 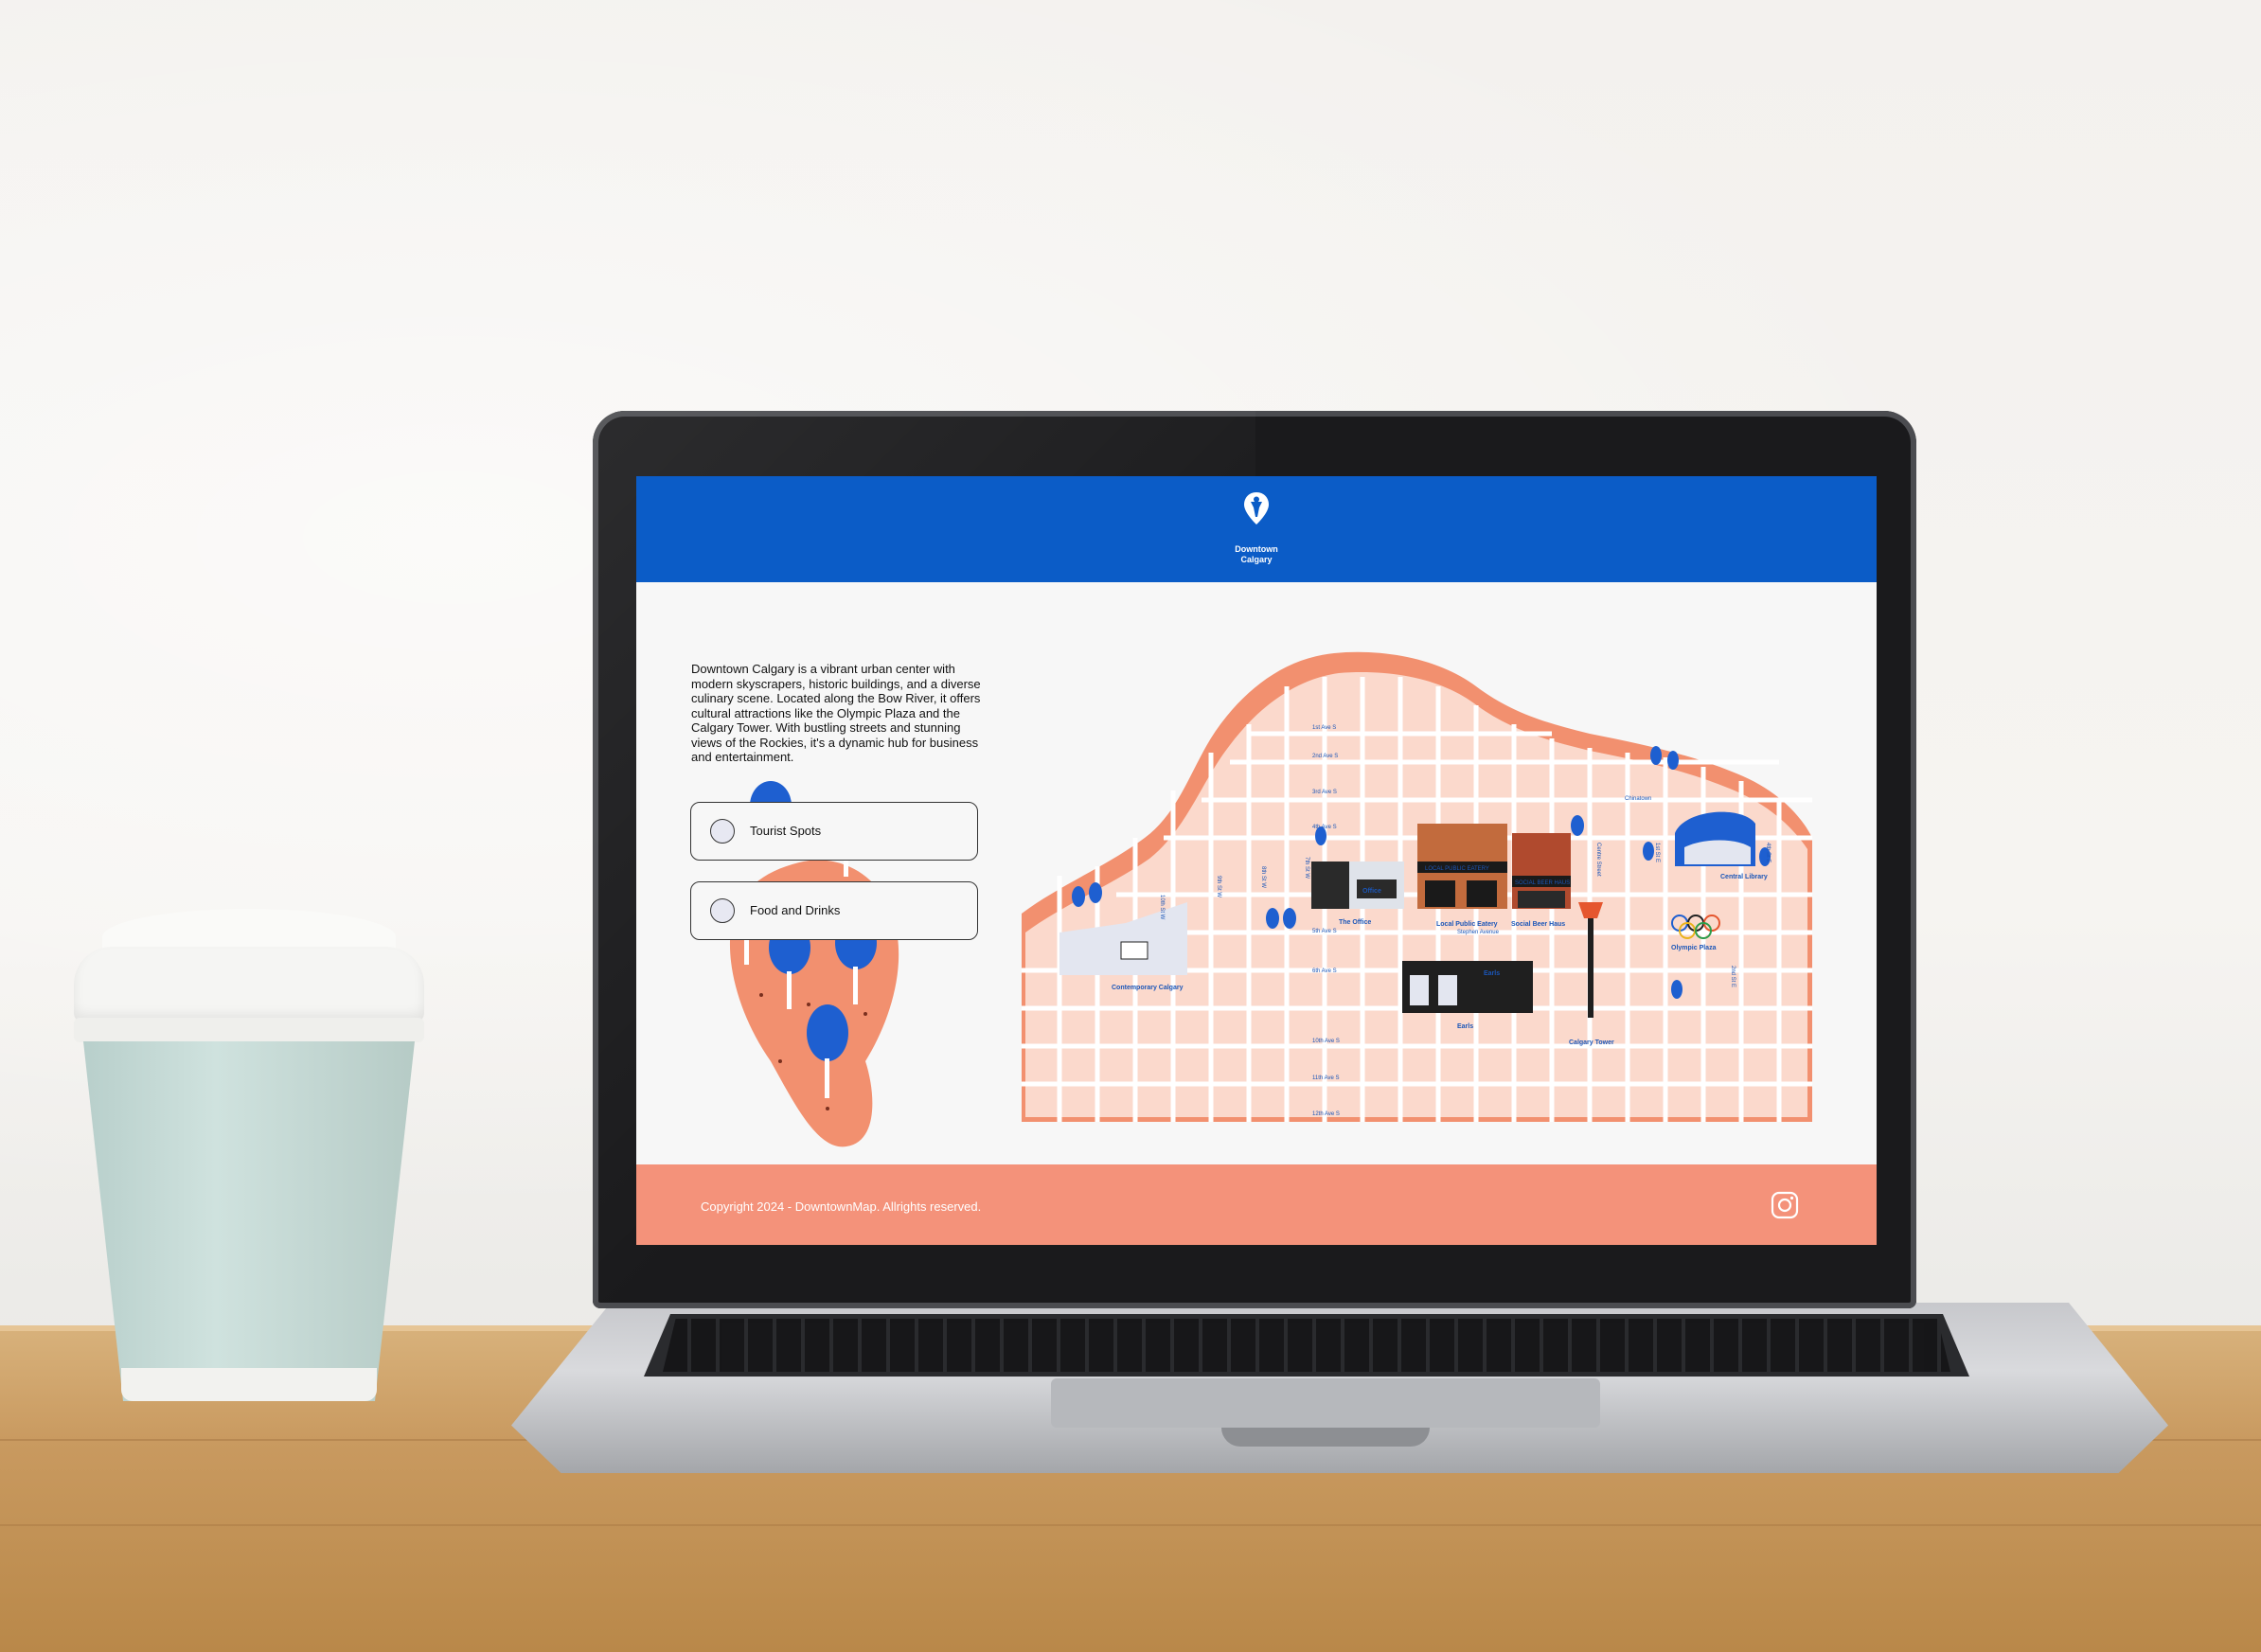 What do you see at coordinates (1768, 852) in the screenshot?
I see `street-label: 4th St E` at bounding box center [1768, 852].